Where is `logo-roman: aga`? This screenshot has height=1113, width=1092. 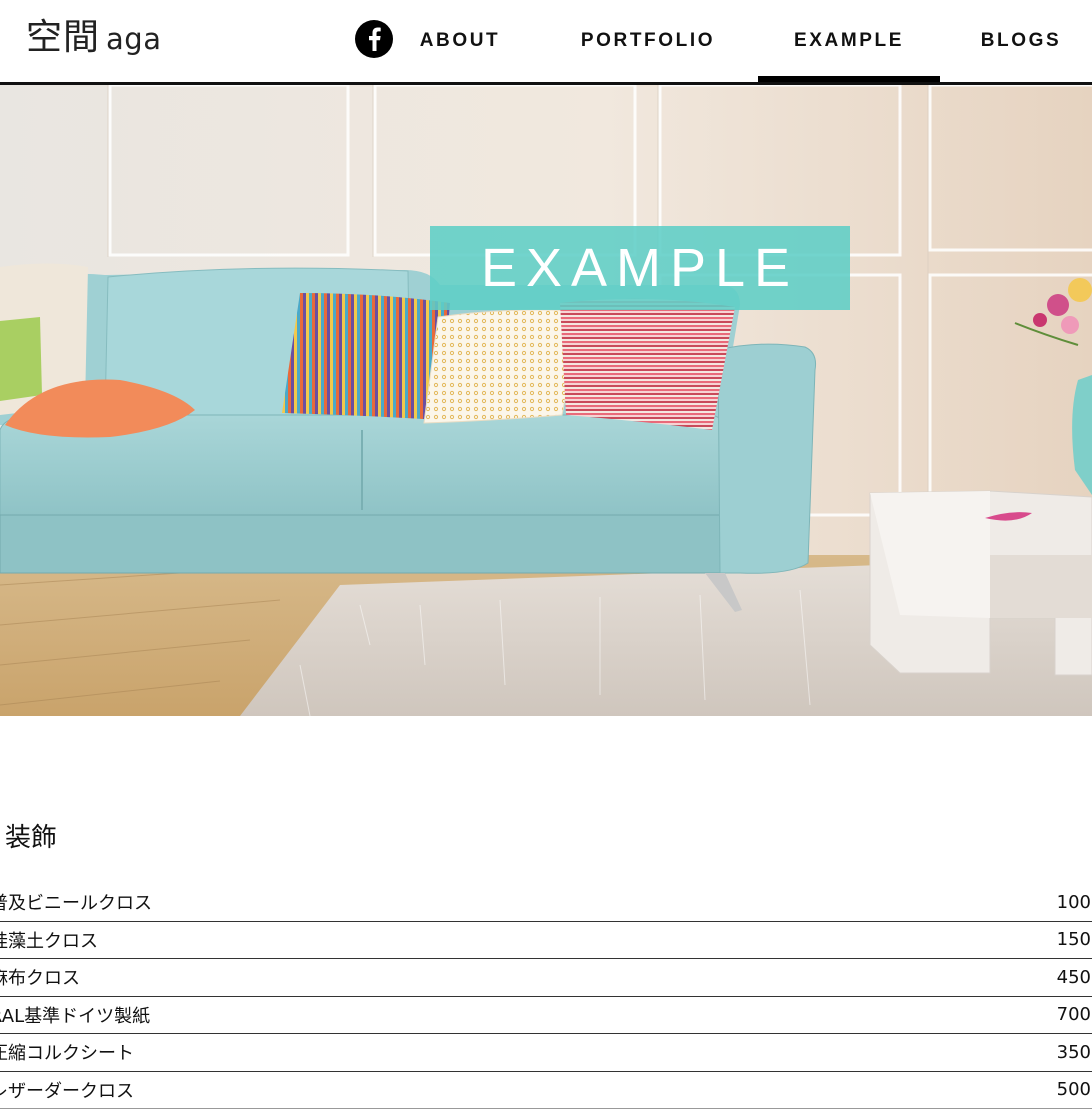 logo-roman: aga is located at coordinates (134, 39).